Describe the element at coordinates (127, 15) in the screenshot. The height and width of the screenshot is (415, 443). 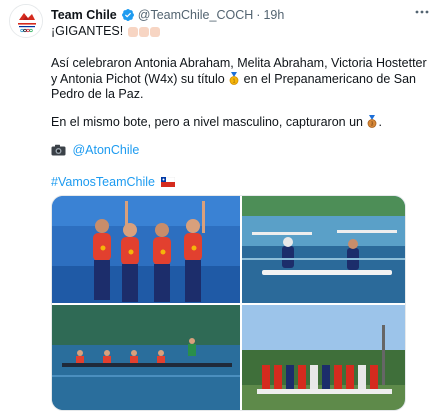
I see `verified-badge-icon` at that location.